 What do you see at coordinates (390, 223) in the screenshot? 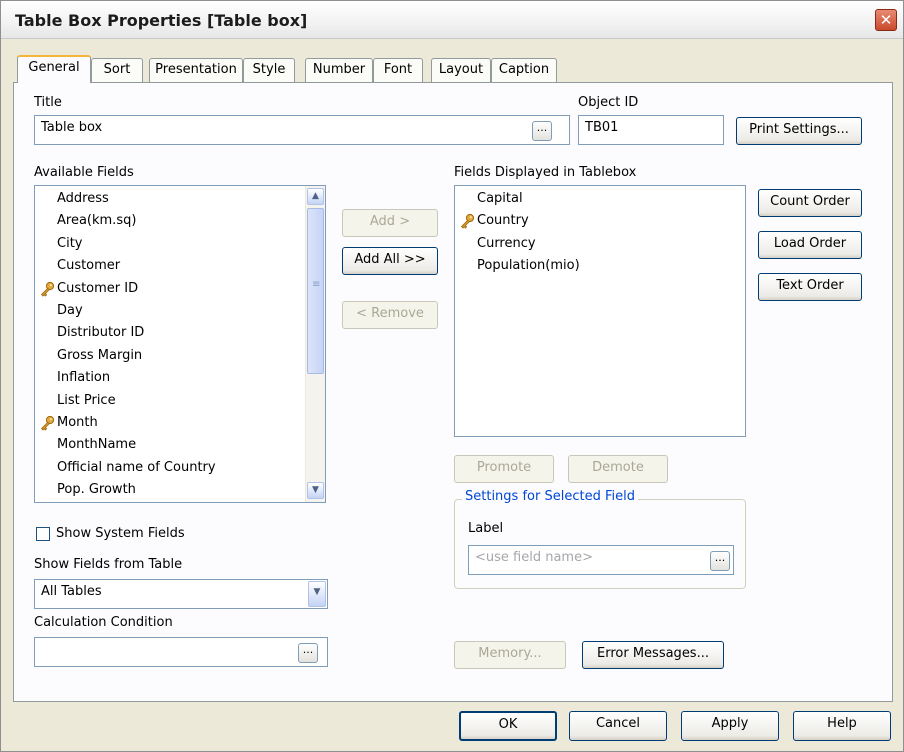
I see `add-button: Add >` at bounding box center [390, 223].